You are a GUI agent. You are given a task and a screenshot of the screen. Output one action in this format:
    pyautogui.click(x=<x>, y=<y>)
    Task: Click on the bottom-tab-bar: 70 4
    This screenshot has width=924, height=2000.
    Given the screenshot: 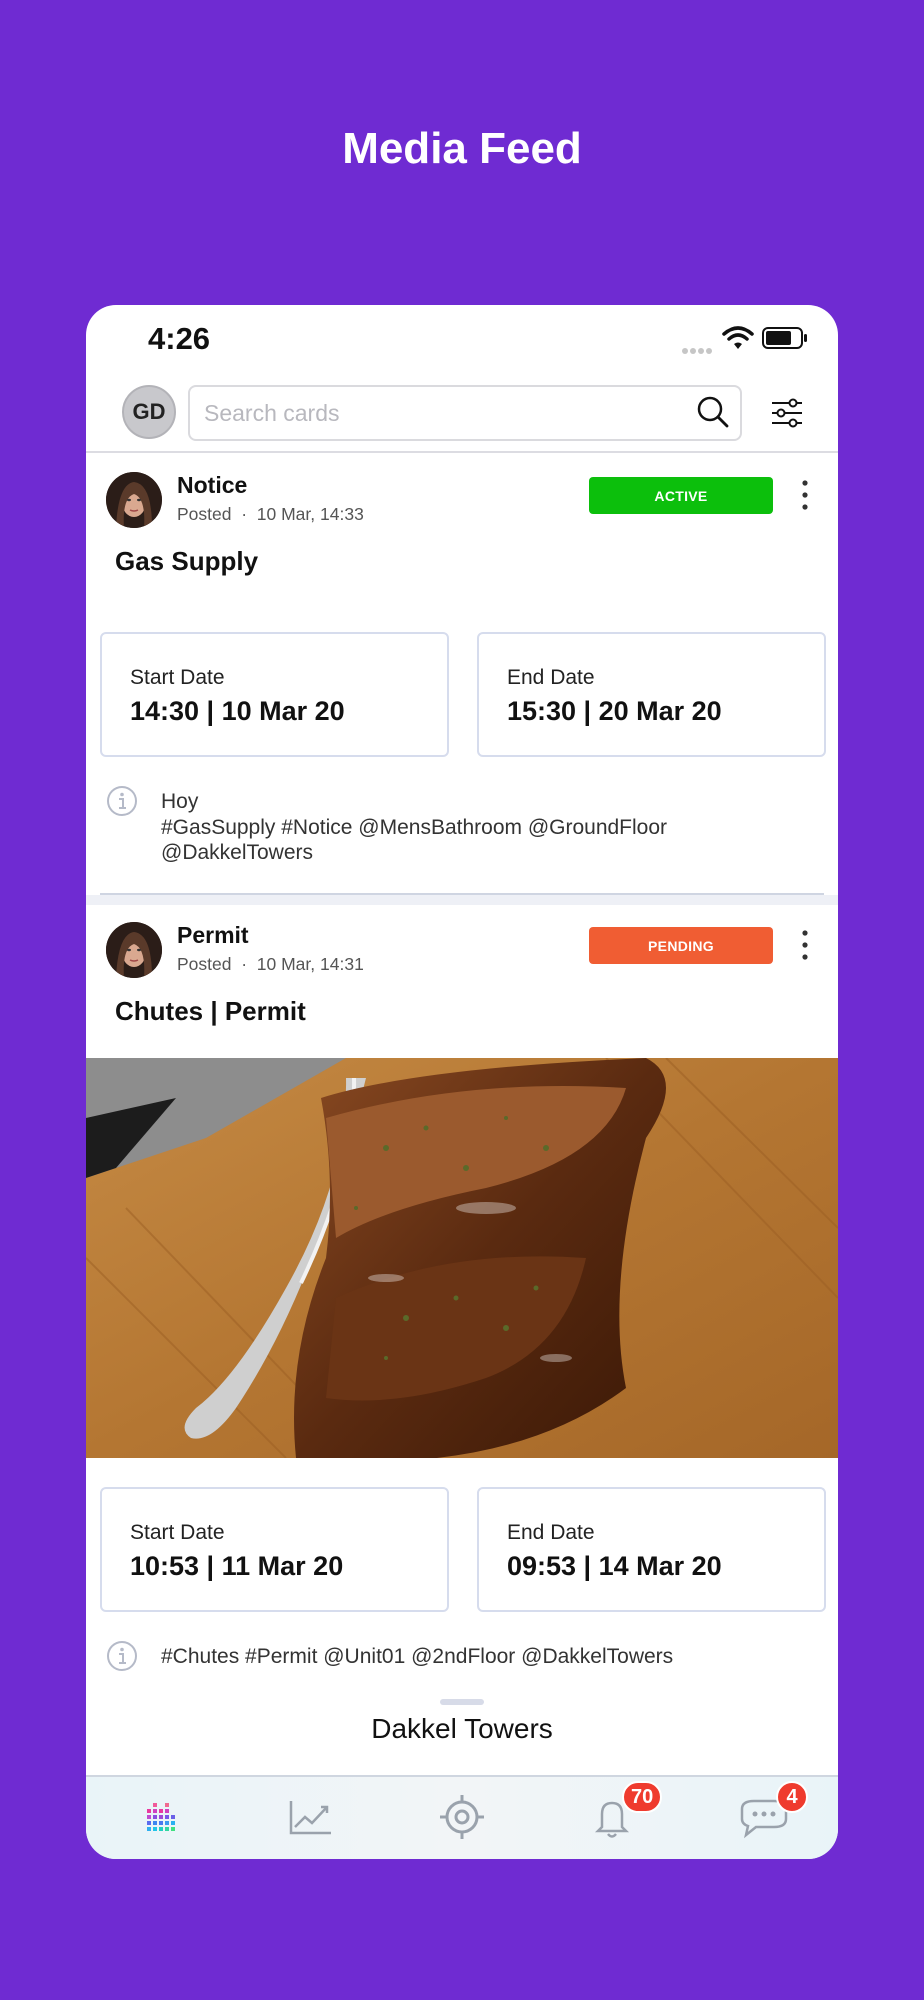 What is the action you would take?
    pyautogui.click(x=462, y=1817)
    